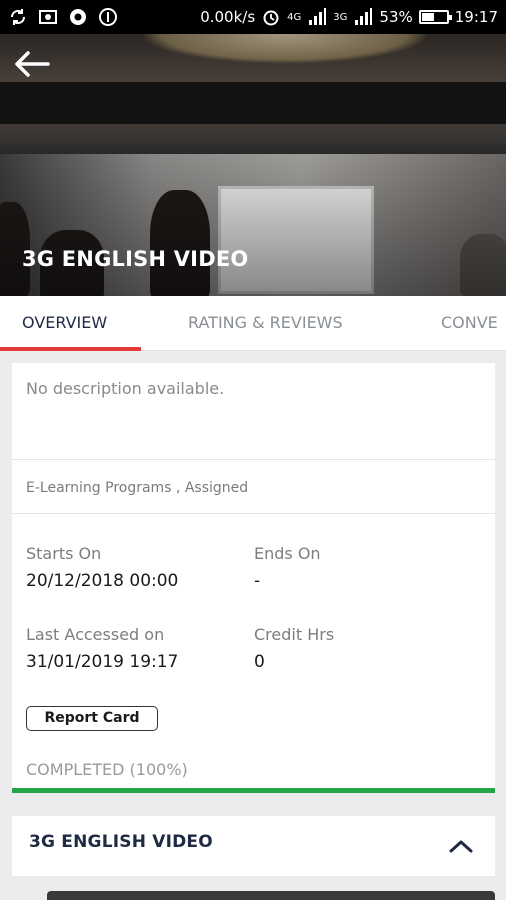  Describe the element at coordinates (271, 895) in the screenshot. I see `video-thumbnail` at that location.